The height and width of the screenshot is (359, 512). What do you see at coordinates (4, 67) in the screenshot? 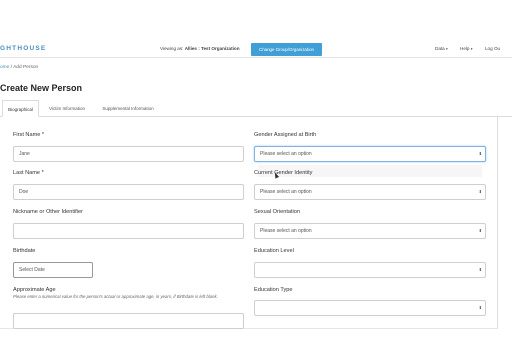
I see `breadcrumb-home: ome` at bounding box center [4, 67].